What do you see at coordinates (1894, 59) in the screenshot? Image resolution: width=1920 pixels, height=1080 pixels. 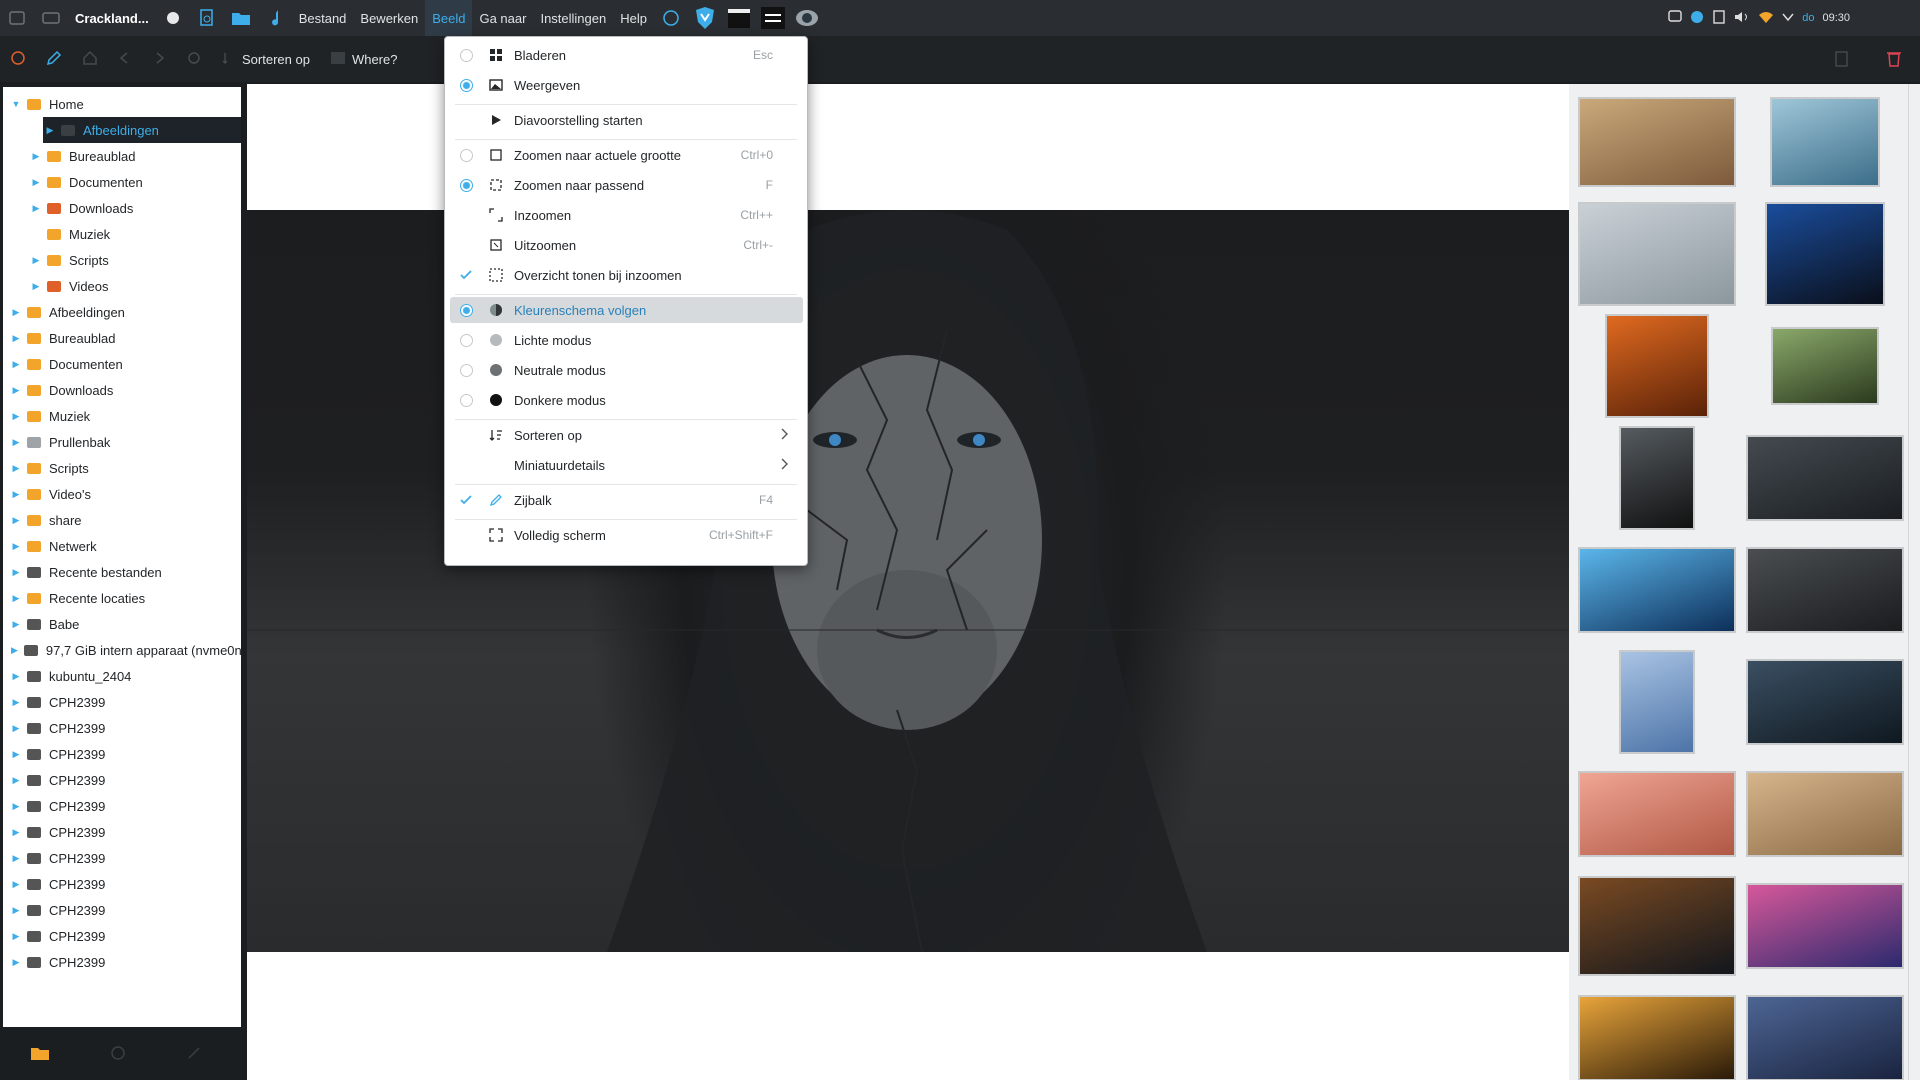 I see `trash-icon` at bounding box center [1894, 59].